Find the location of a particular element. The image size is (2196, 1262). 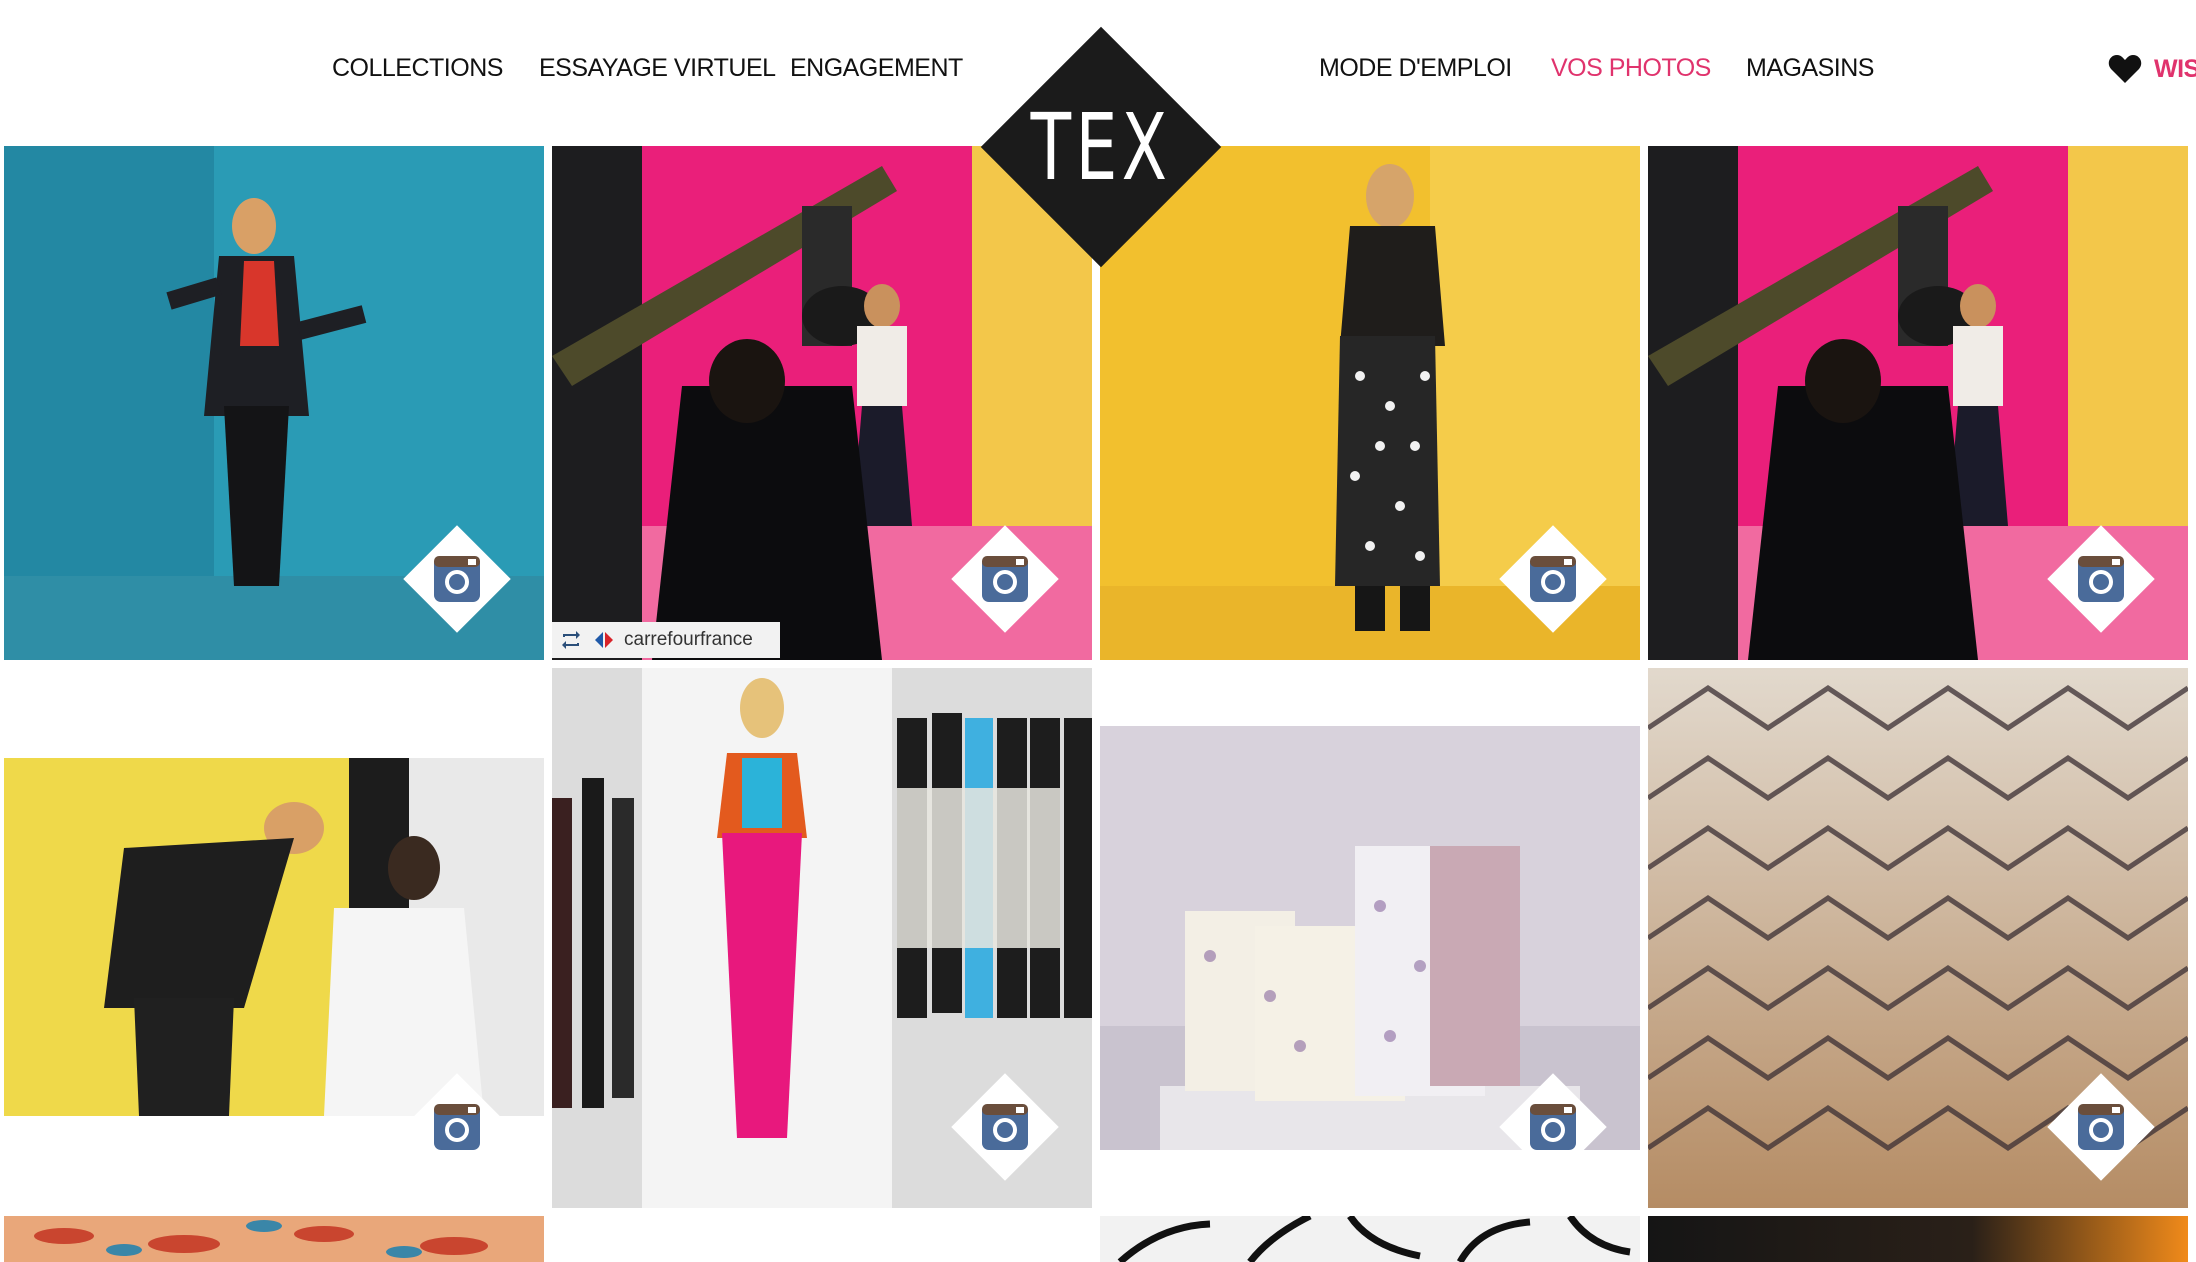

nav-engagement: ENGAGEMENT is located at coordinates (876, 68).